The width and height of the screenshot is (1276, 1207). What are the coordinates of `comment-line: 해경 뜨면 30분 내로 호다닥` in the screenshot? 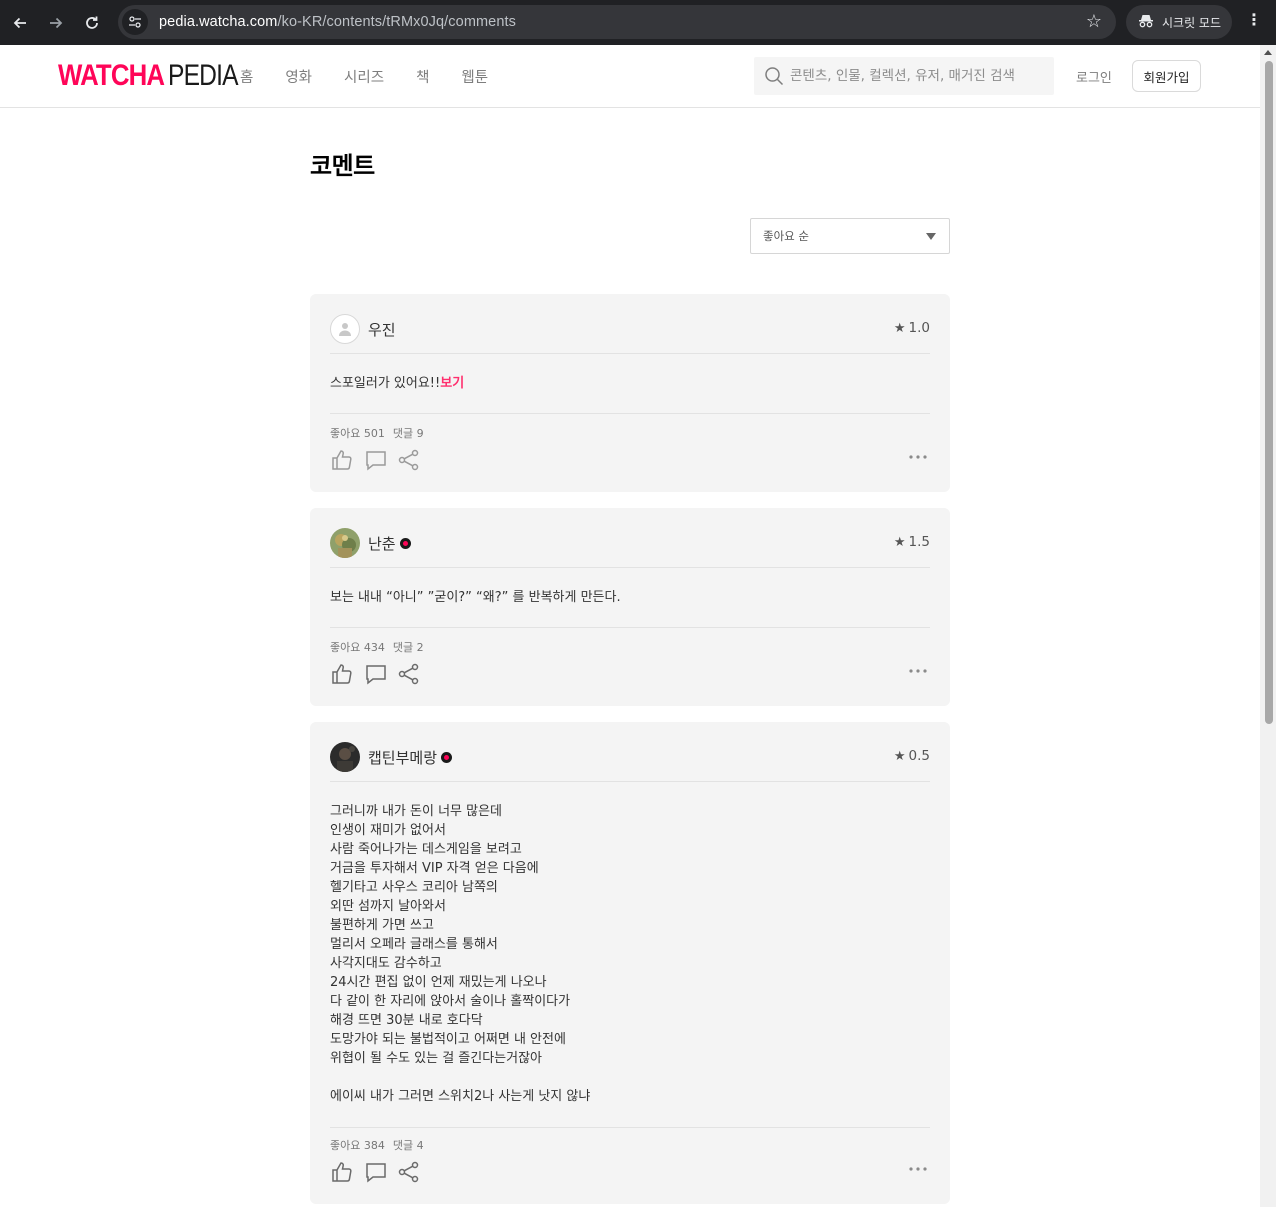 It's located at (406, 1020).